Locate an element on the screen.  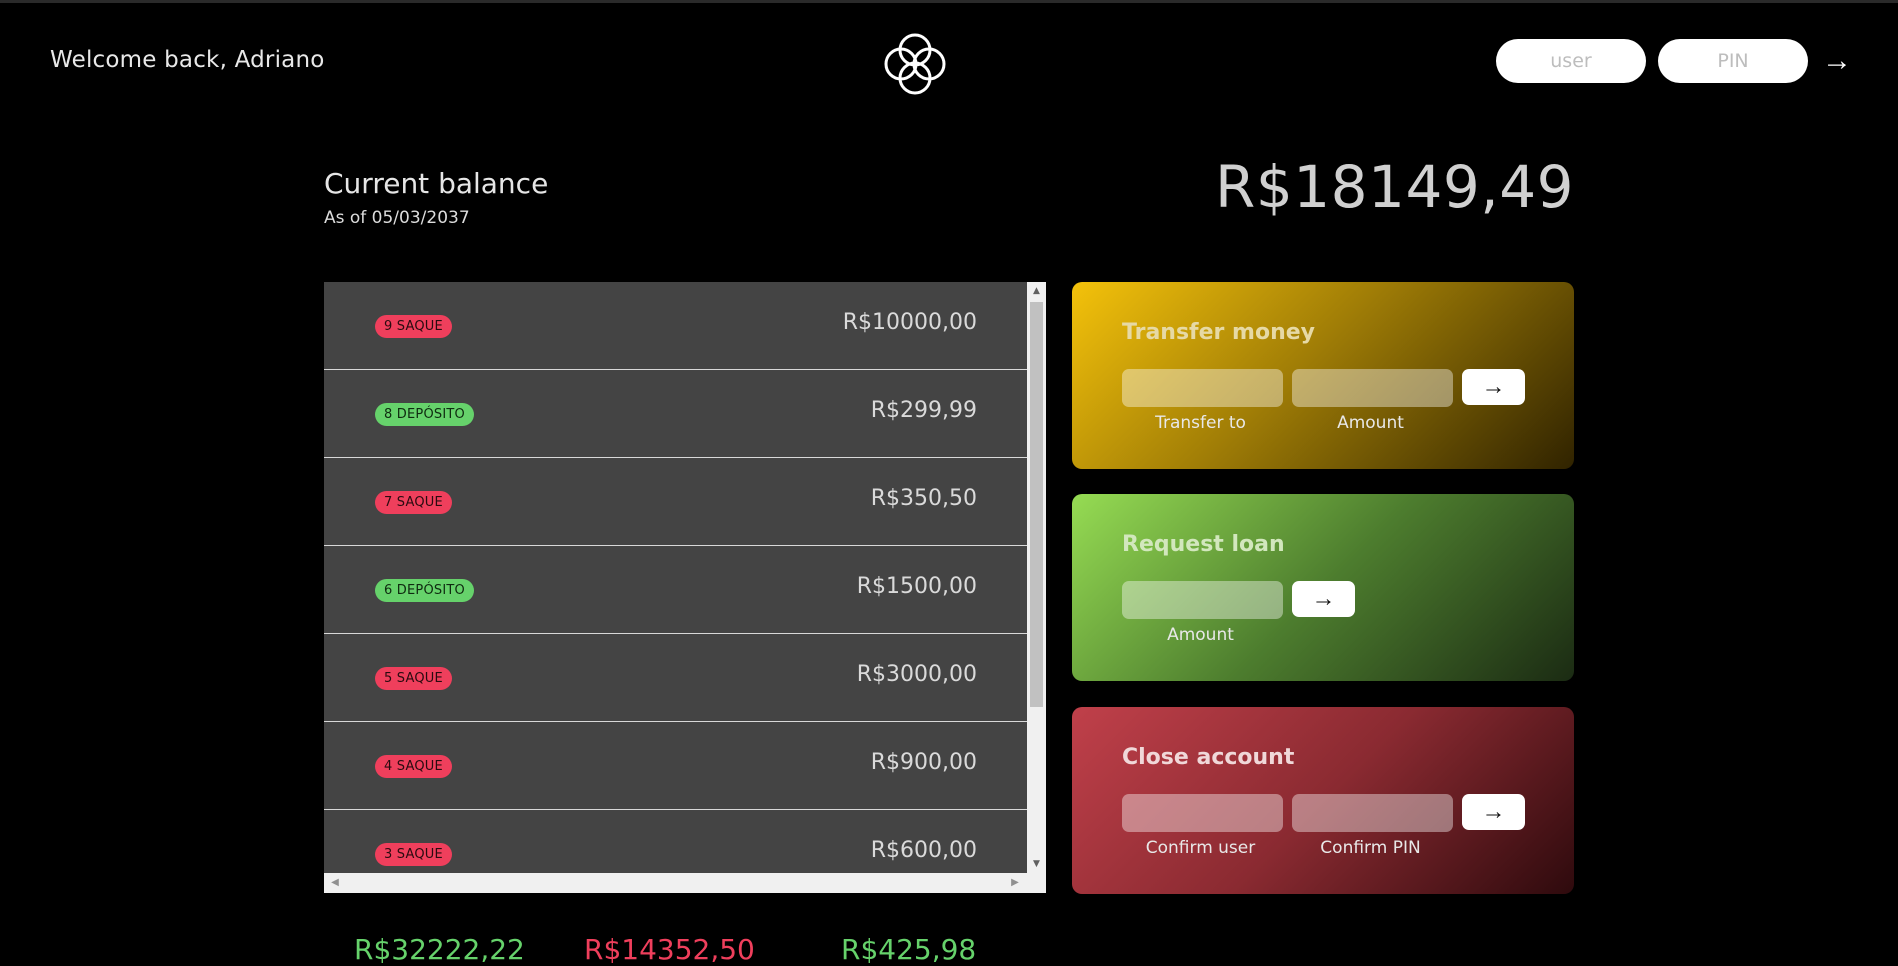
login-pin-input is located at coordinates (1733, 61).